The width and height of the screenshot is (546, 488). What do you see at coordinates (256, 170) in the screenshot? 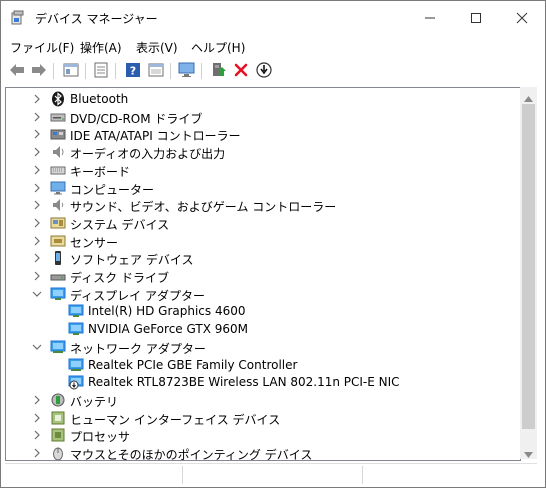
I see `device-category: キーボード` at bounding box center [256, 170].